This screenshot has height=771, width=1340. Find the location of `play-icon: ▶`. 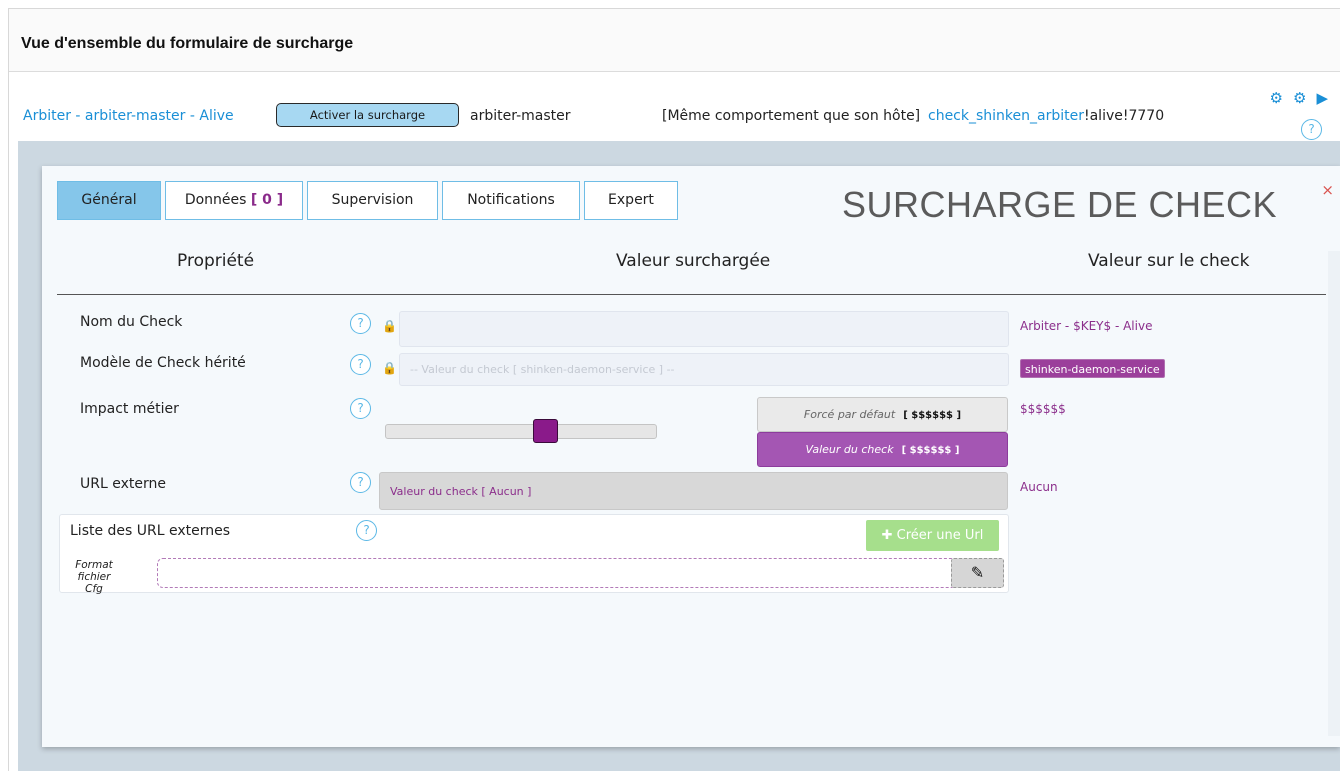

play-icon: ▶ is located at coordinates (1322, 98).